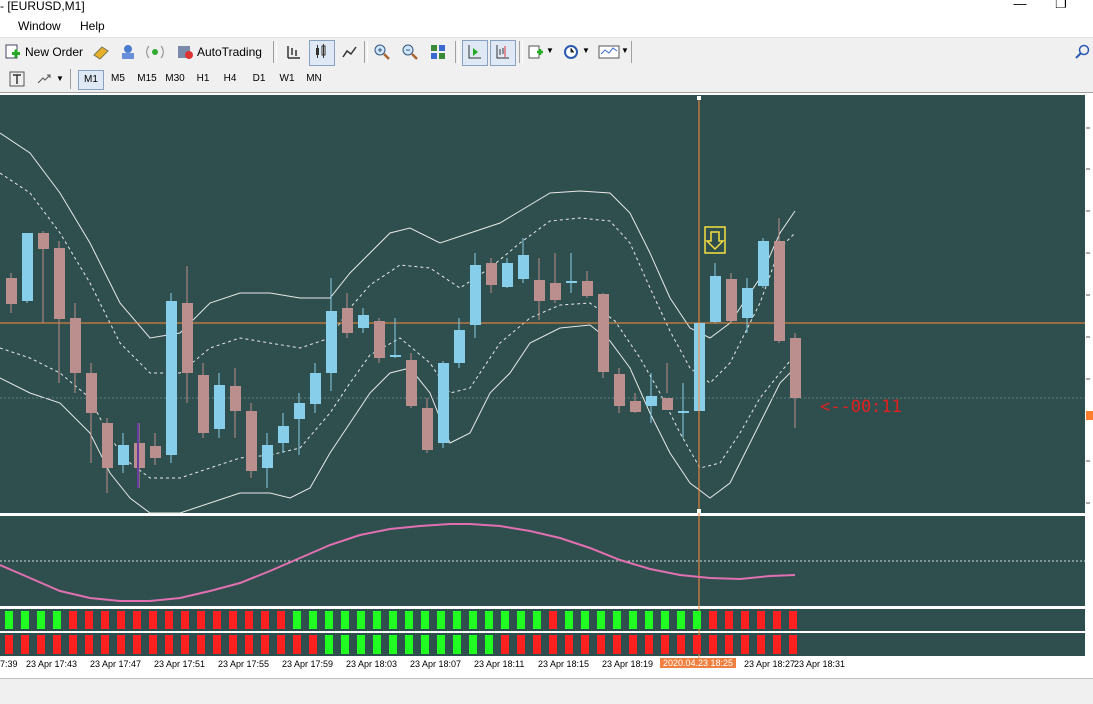 Image resolution: width=1093 pixels, height=704 pixels. What do you see at coordinates (564, 664) in the screenshot?
I see `time-label: 23 Apr 18:15` at bounding box center [564, 664].